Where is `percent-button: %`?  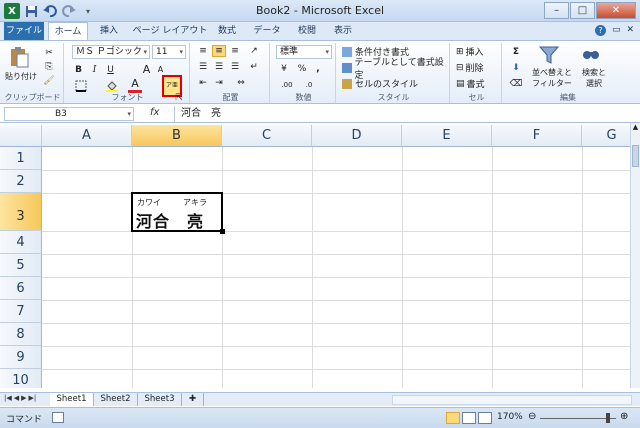
percent-button: % is located at coordinates (302, 69).